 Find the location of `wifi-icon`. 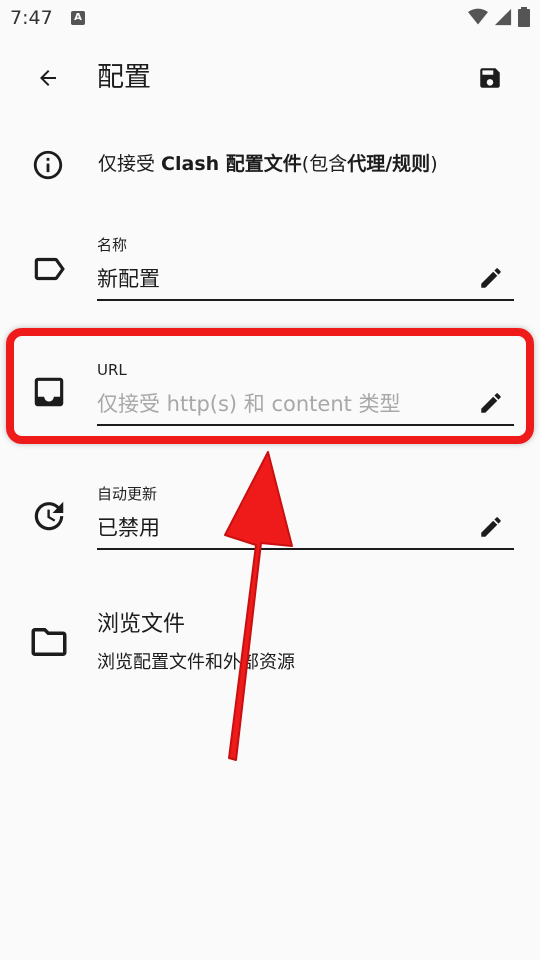

wifi-icon is located at coordinates (478, 16).